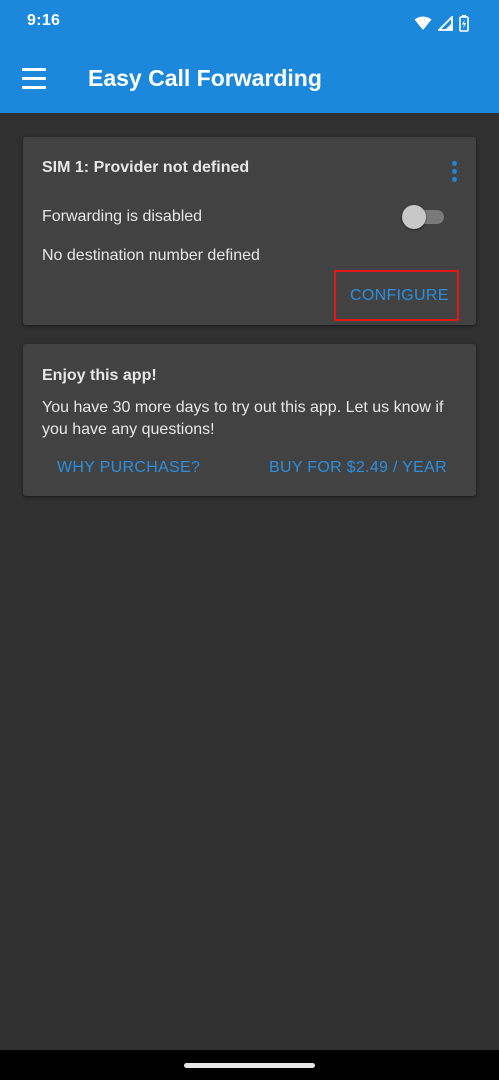 The width and height of the screenshot is (499, 1080). I want to click on destination-text: No destination number defined, so click(151, 255).